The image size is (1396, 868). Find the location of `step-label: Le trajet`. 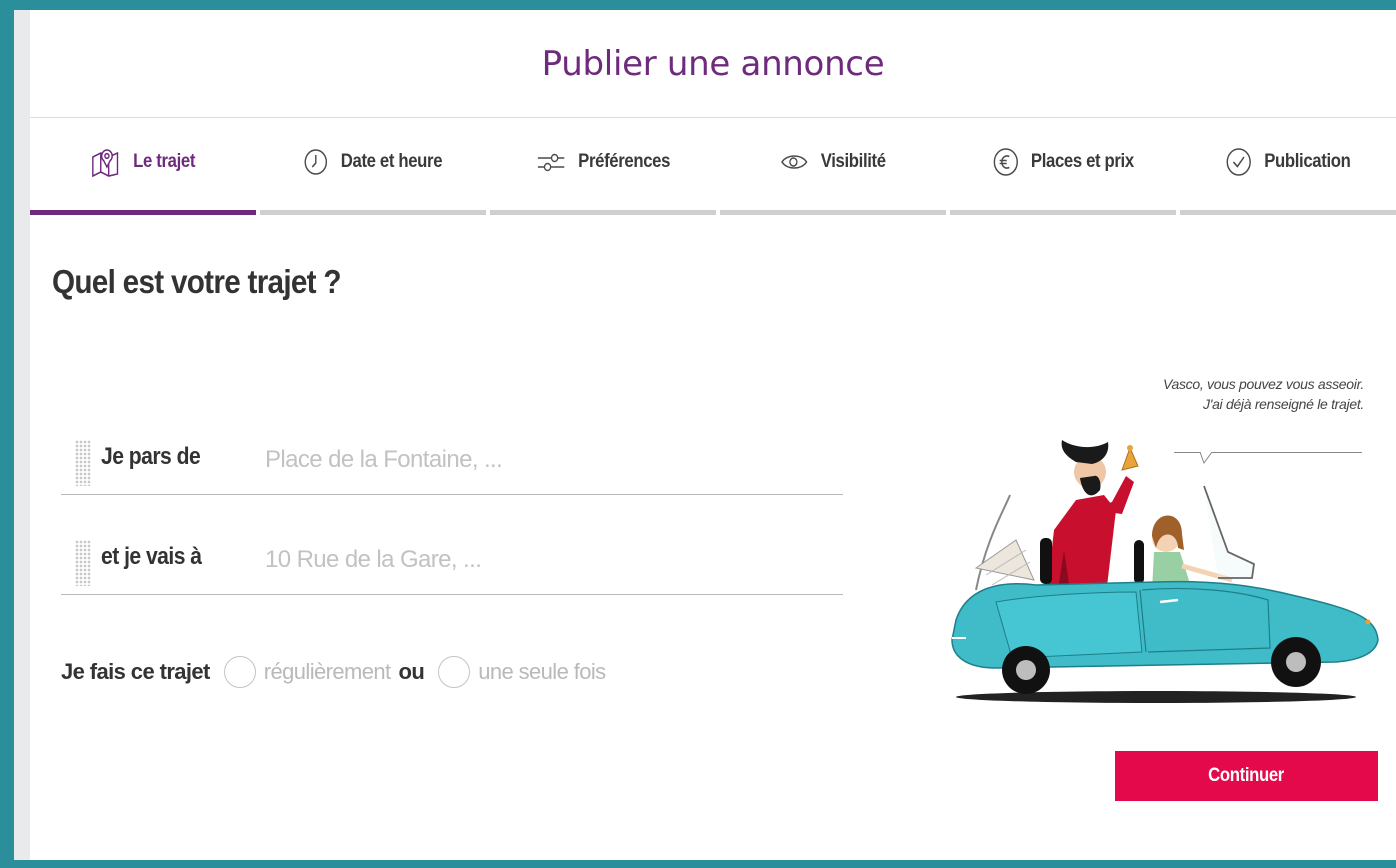

step-label: Le trajet is located at coordinates (164, 161).